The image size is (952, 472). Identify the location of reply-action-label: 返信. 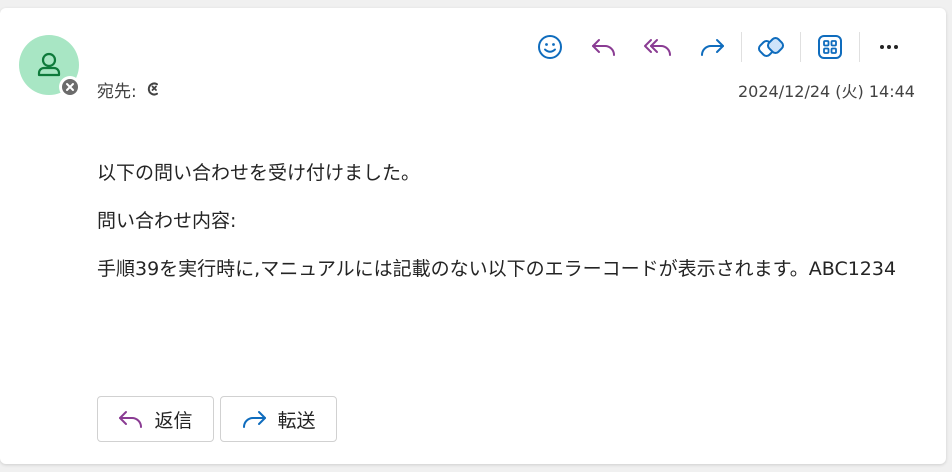
(173, 420).